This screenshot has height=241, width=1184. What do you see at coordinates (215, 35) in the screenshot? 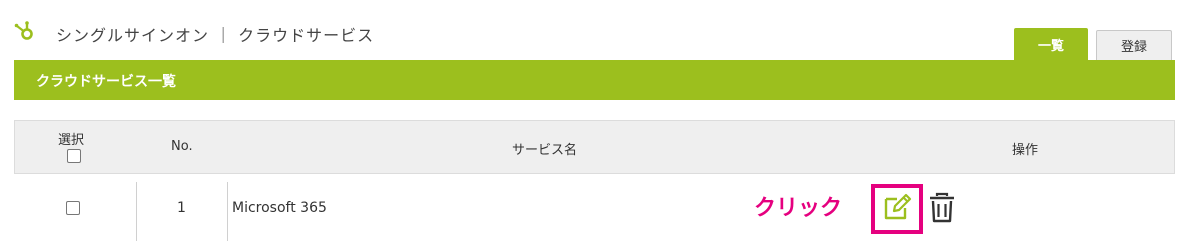
I see `page-title: シングルサインオン ｜ クラウドサービス` at bounding box center [215, 35].